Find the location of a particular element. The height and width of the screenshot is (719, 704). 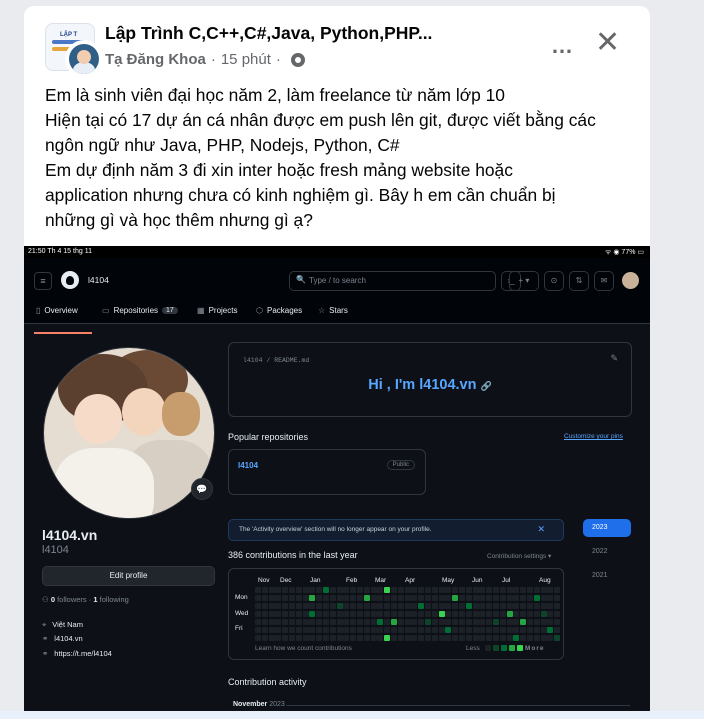

group-avatar: LẬP T is located at coordinates (74, 51).